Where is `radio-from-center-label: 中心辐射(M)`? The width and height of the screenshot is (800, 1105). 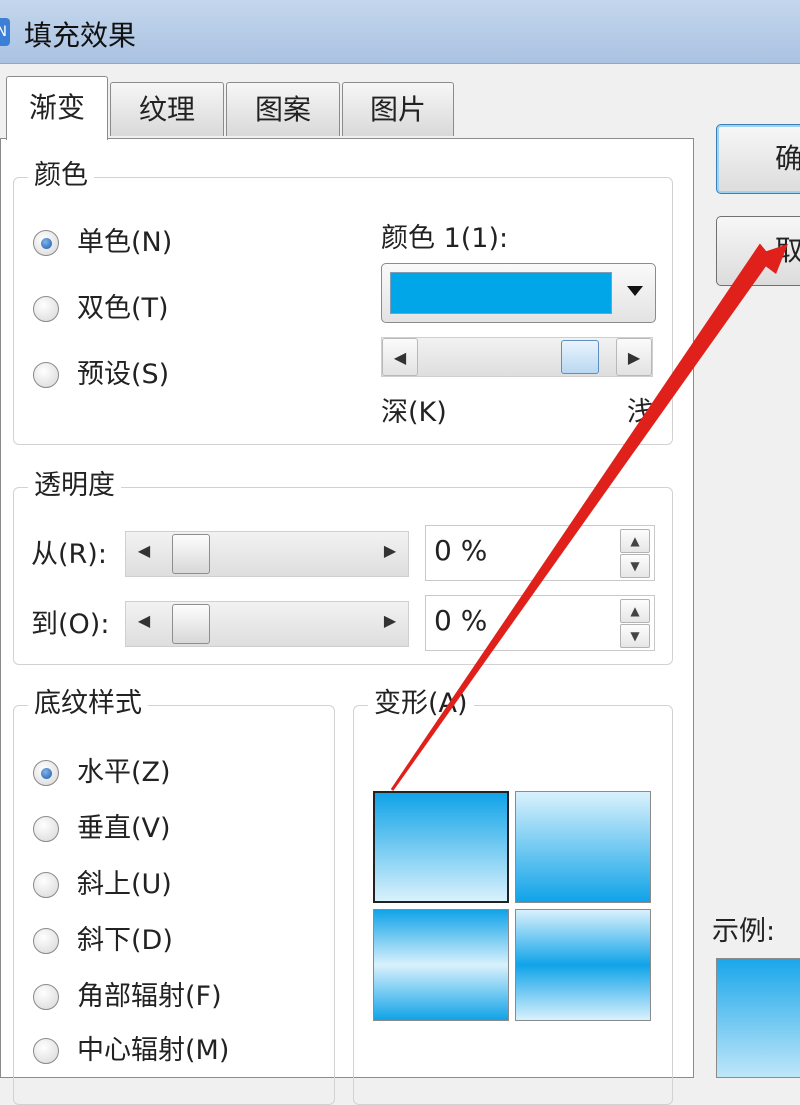 radio-from-center-label: 中心辐射(M) is located at coordinates (153, 1050).